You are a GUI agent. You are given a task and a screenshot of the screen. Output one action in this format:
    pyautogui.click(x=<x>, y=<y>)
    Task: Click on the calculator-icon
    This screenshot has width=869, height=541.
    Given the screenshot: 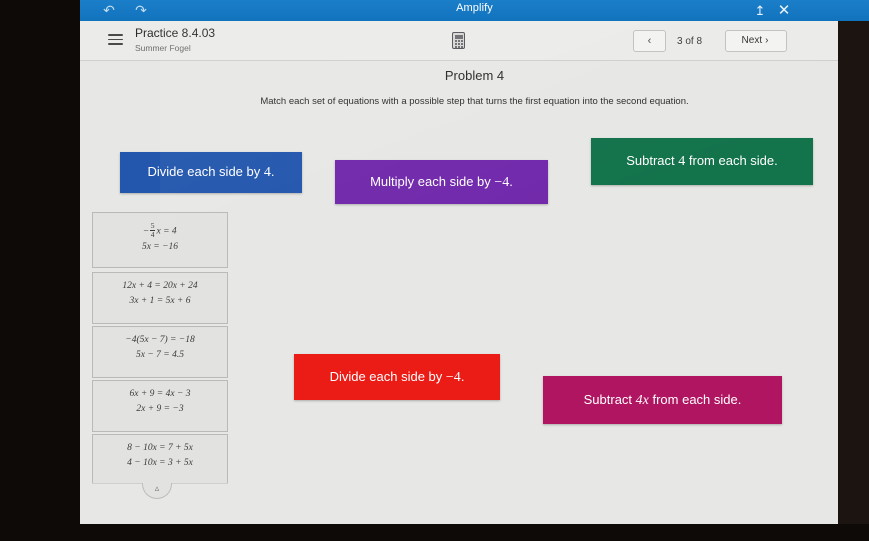 What is the action you would take?
    pyautogui.click(x=458, y=40)
    